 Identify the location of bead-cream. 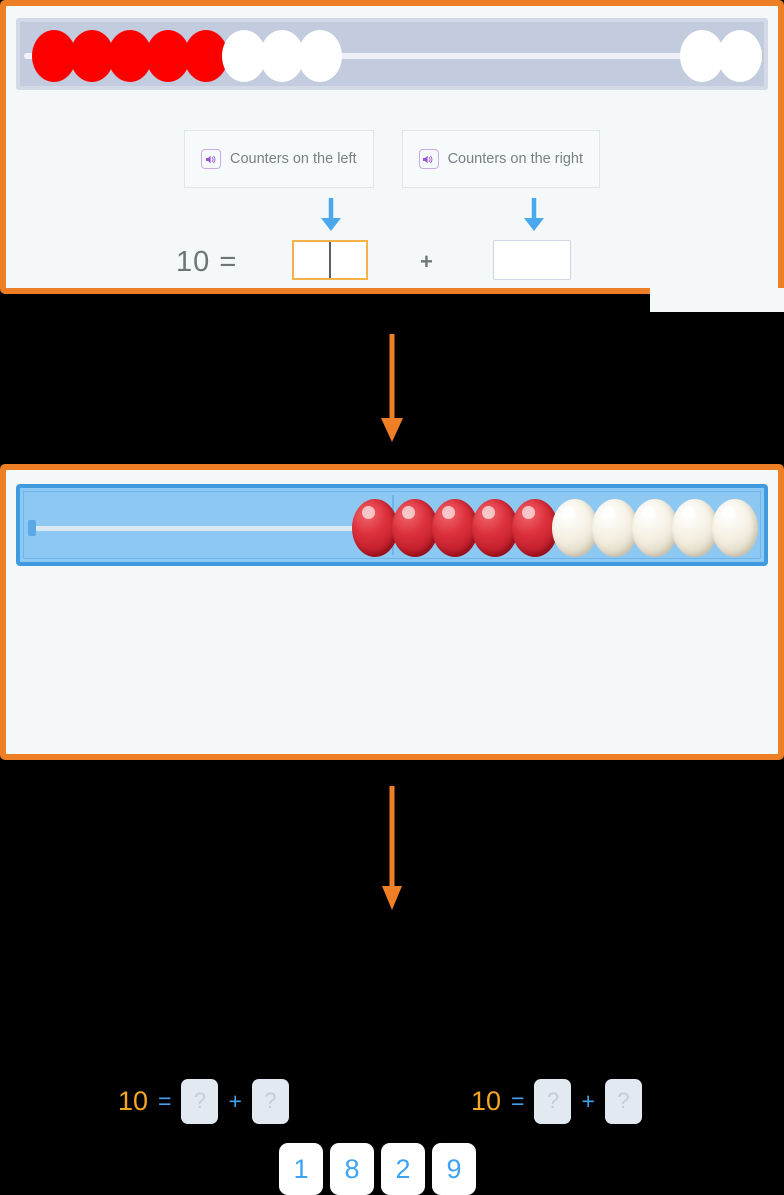
(735, 528).